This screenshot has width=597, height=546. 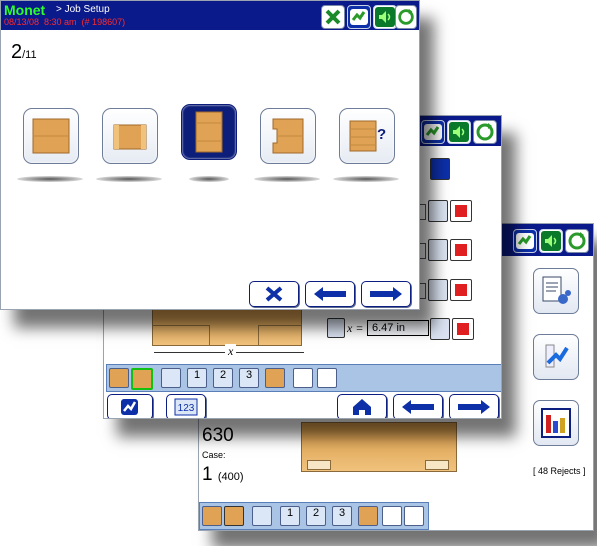 I want to click on settings-report-button, so click(x=556, y=291).